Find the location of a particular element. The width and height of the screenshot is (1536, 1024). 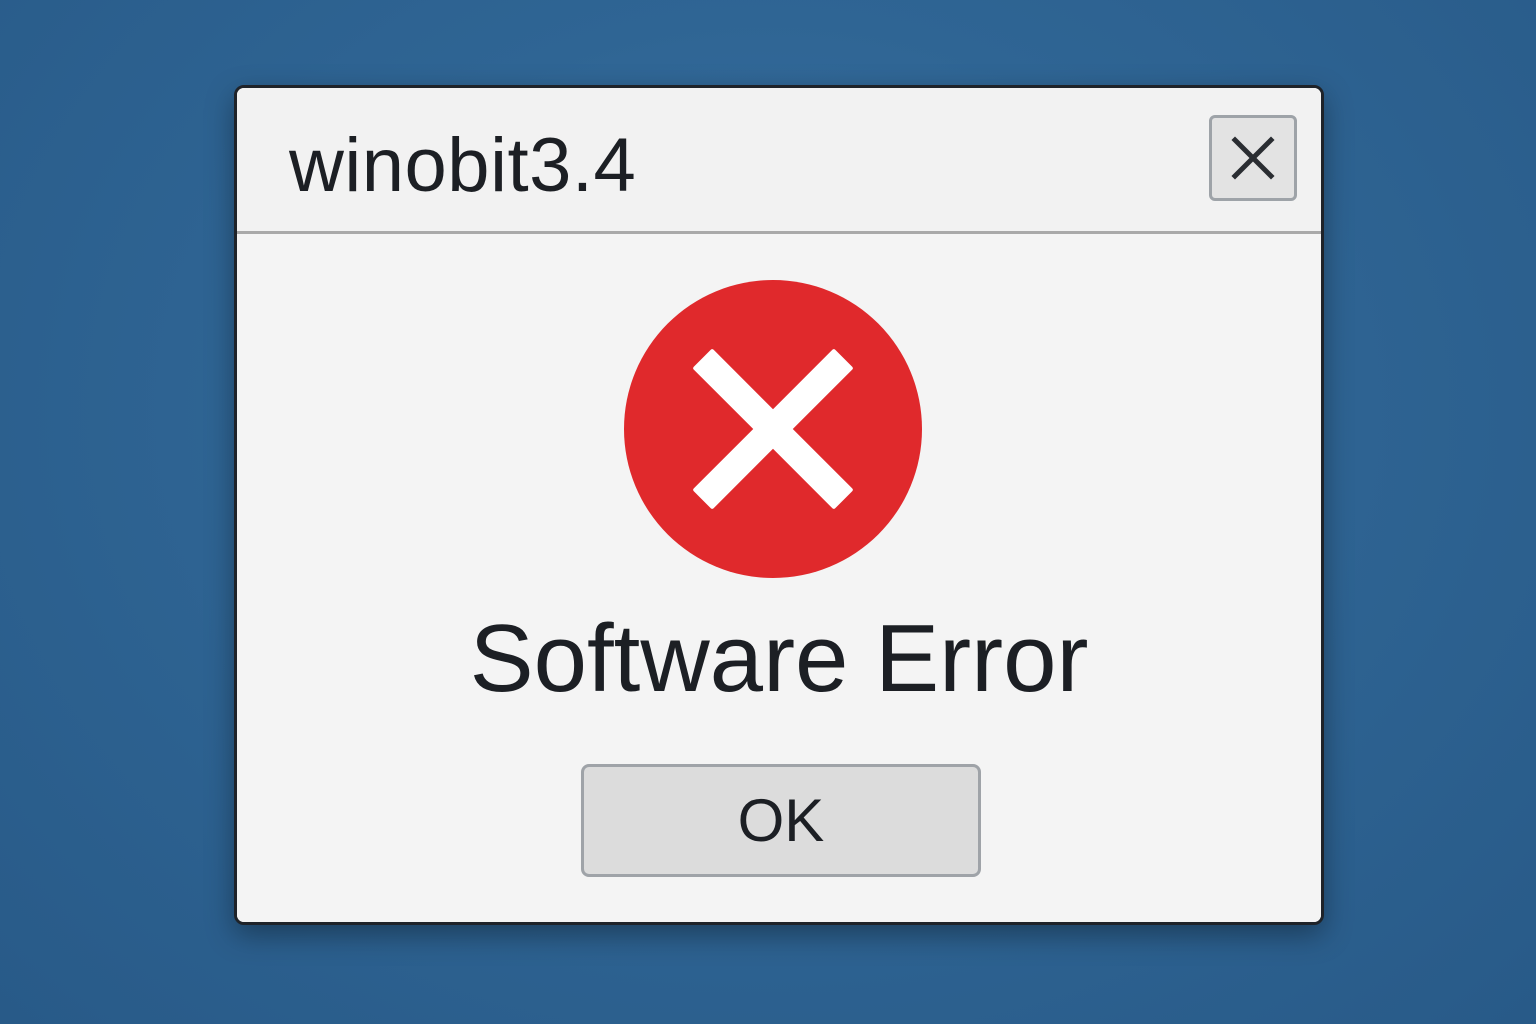

close-icon is located at coordinates (1253, 158).